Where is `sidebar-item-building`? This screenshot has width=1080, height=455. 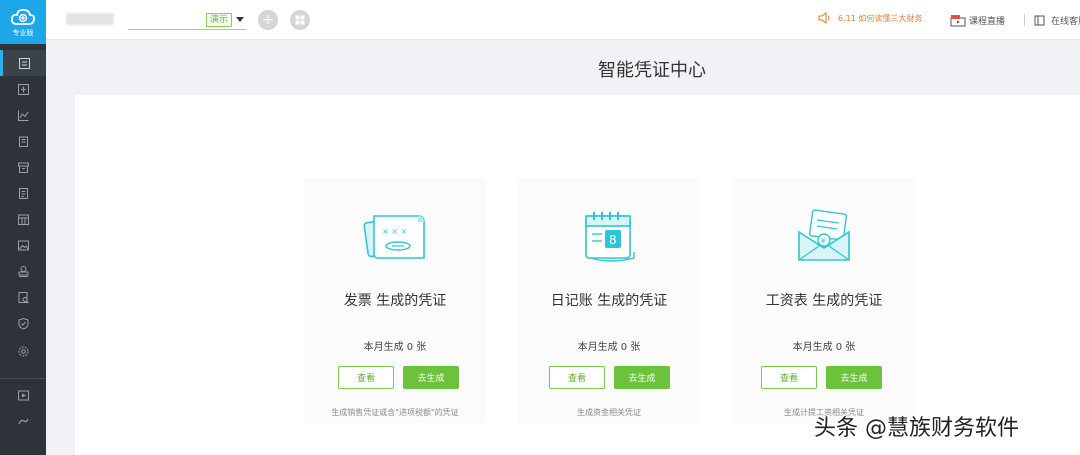 sidebar-item-building is located at coordinates (23, 141).